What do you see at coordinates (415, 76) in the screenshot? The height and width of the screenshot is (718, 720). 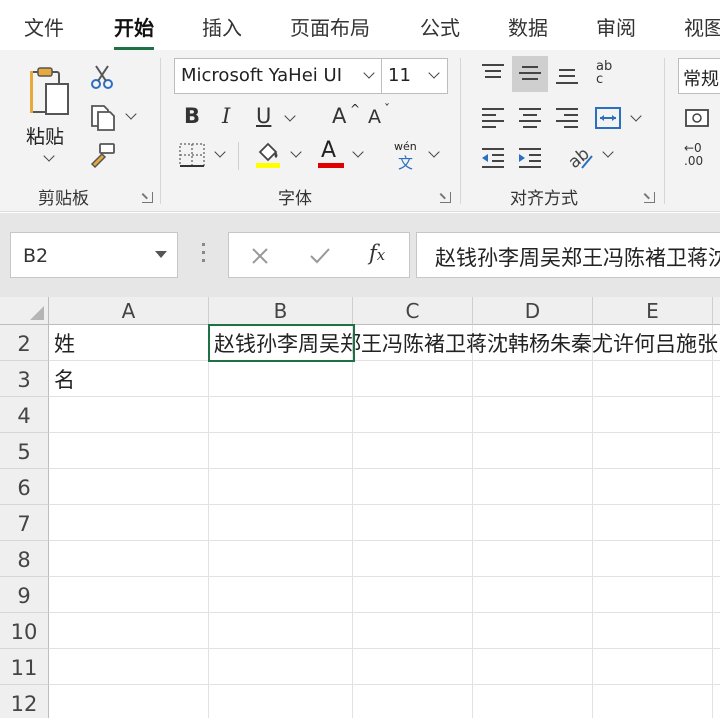 I see `font-size-select: 11` at bounding box center [415, 76].